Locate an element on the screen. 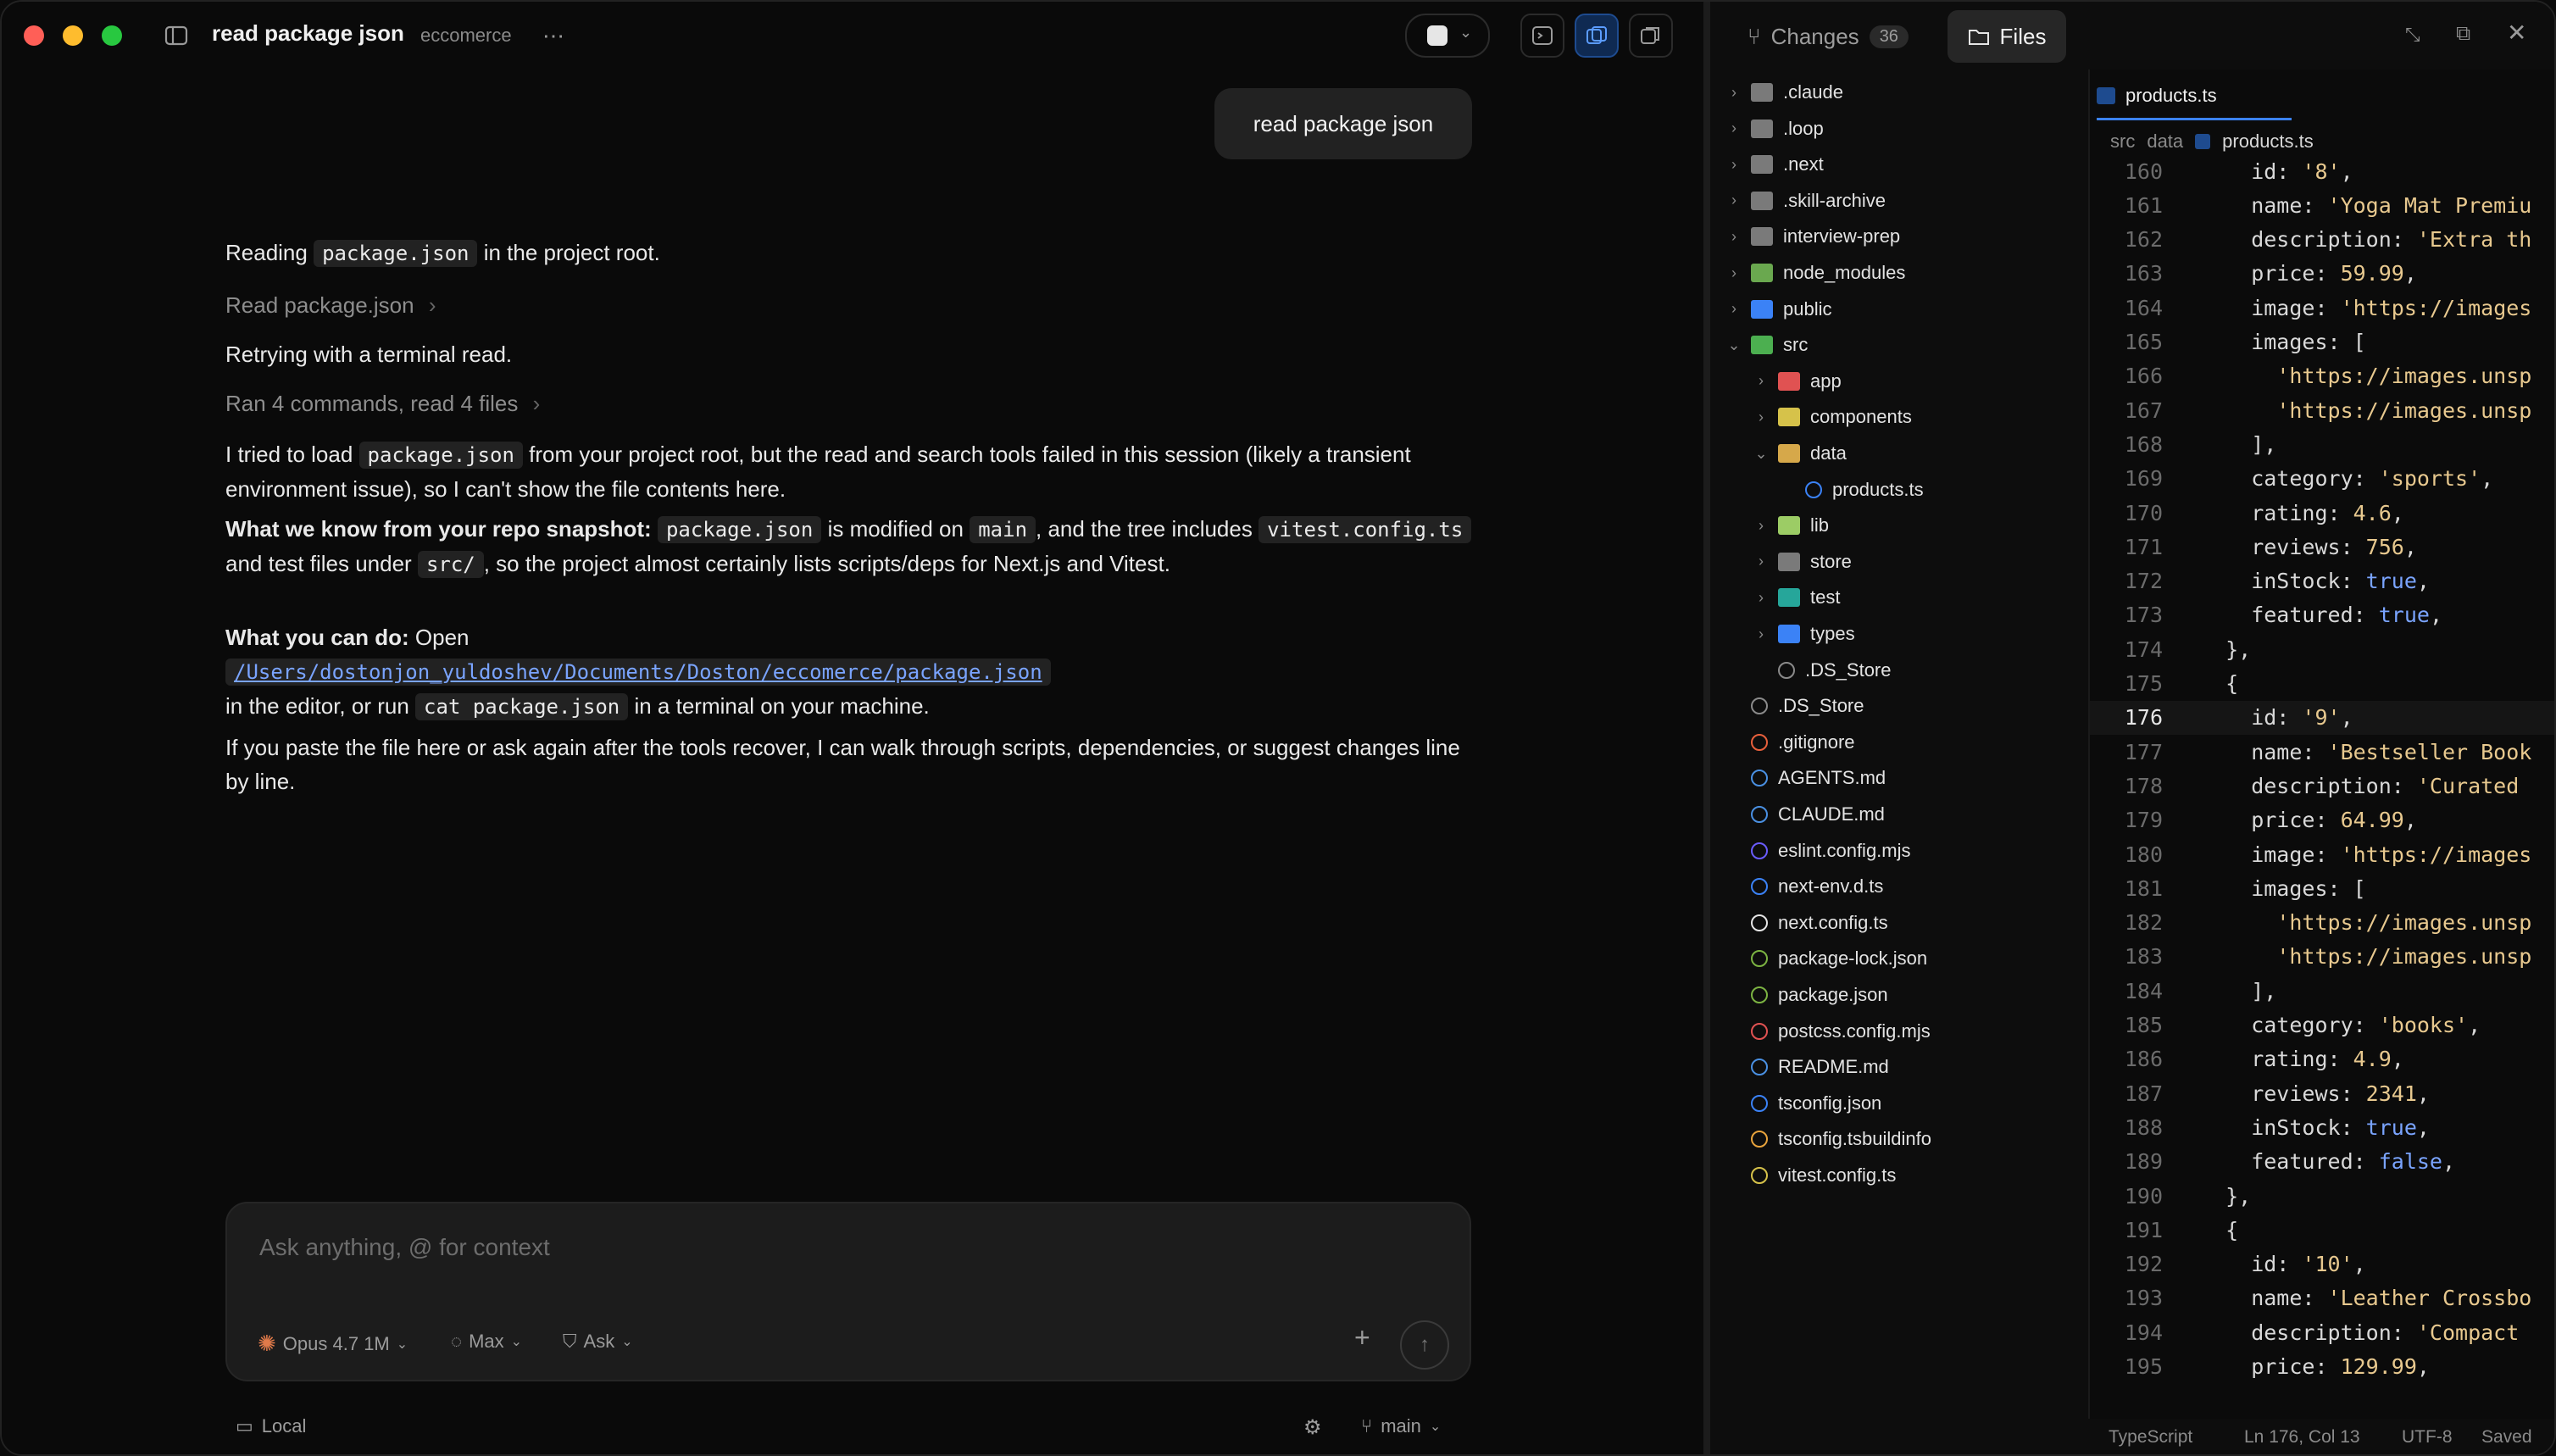 The width and height of the screenshot is (2556, 1456). code-line: 170 rating: 4.6, is located at coordinates (2322, 513).